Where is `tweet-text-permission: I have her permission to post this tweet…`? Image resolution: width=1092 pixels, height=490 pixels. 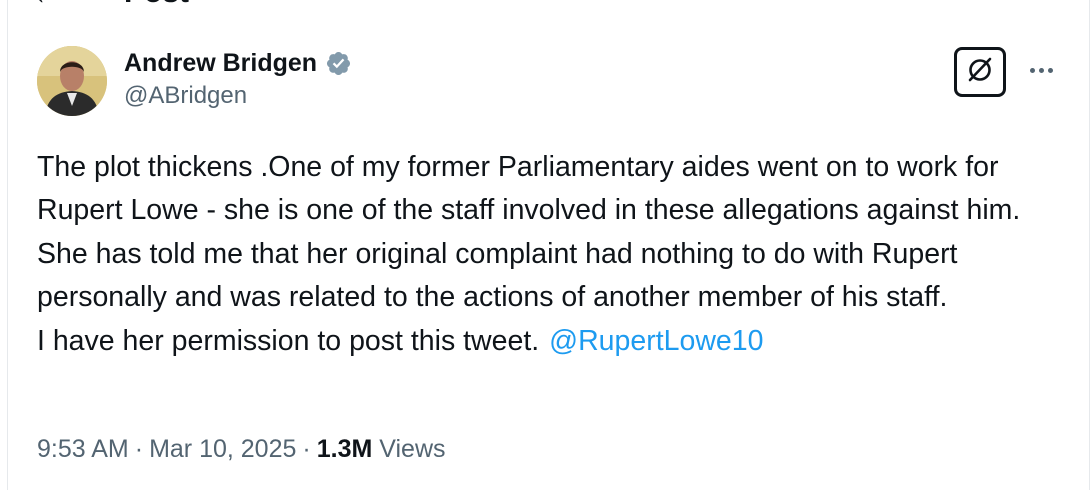
tweet-text-permission: I have her permission to post this tweet… is located at coordinates (288, 340).